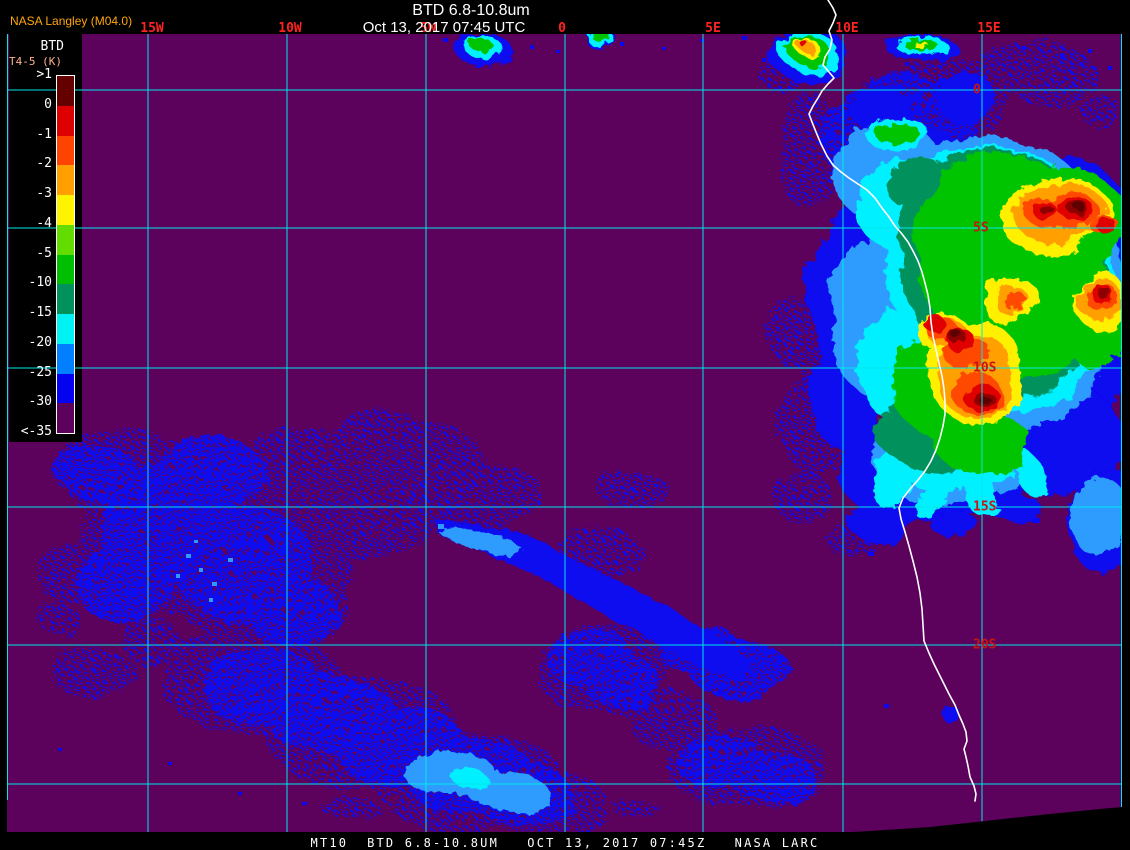 This screenshot has height=850, width=1130. I want to click on legend-tick--10: -10, so click(40, 283).